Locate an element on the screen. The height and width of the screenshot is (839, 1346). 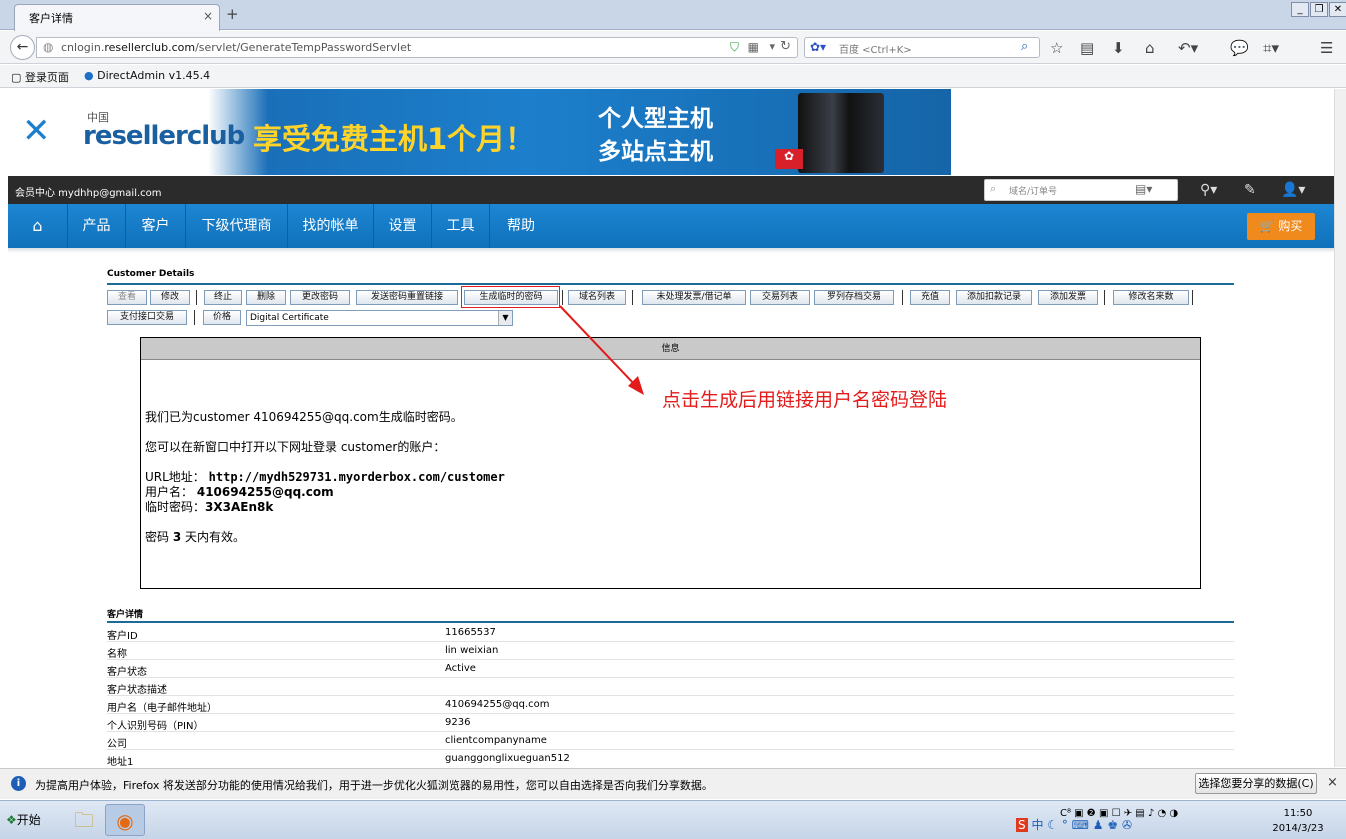
table-row: 客户状态描述 is located at coordinates (670, 687).